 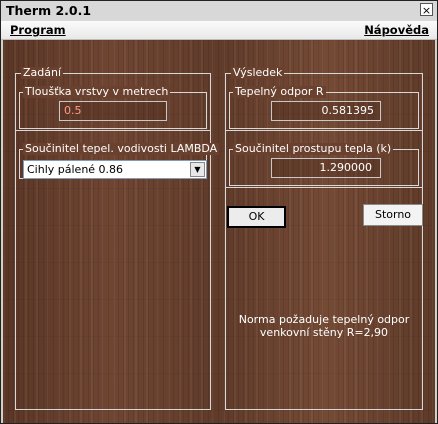 What do you see at coordinates (42, 72) in the screenshot?
I see `input-group-title: Zadání` at bounding box center [42, 72].